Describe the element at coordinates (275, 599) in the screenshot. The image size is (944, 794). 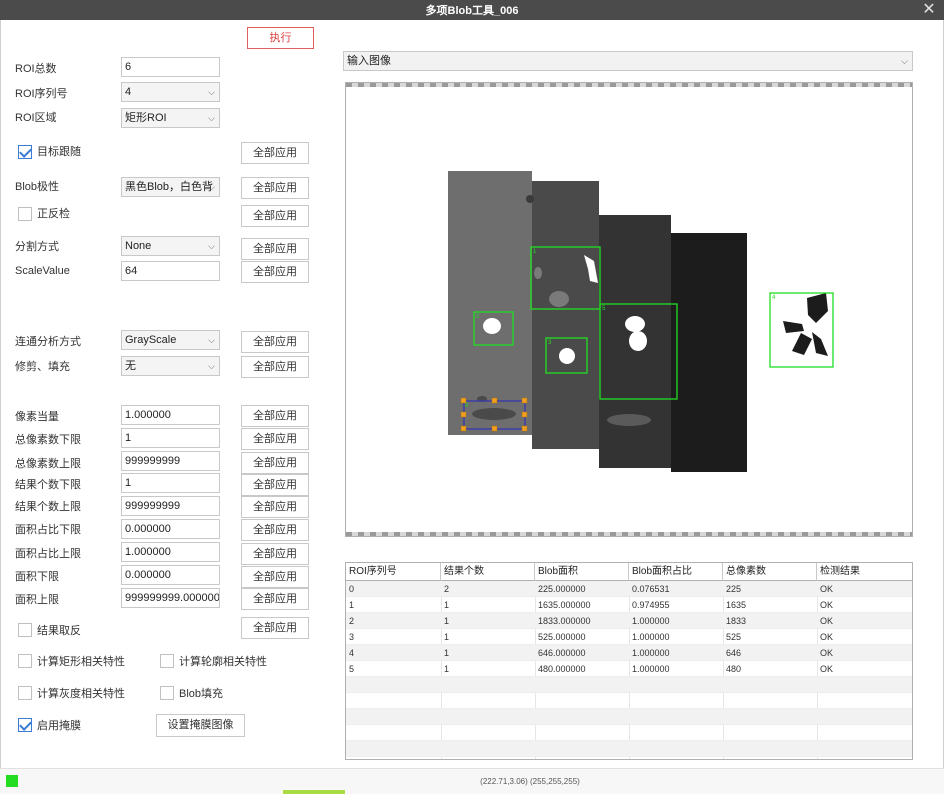
I see `apply-all-area-max-button: 全部应用` at that location.